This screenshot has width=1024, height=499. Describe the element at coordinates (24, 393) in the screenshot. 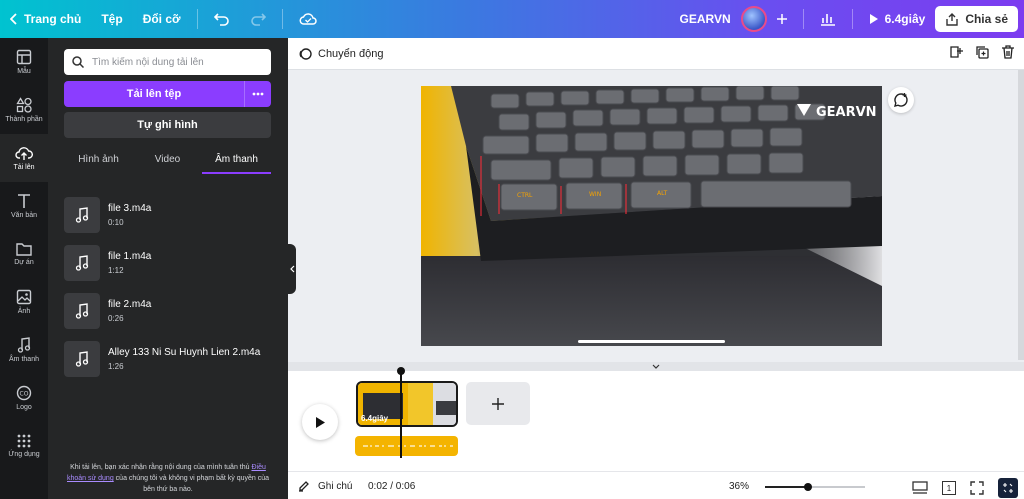

I see `logo-icon: CO` at that location.